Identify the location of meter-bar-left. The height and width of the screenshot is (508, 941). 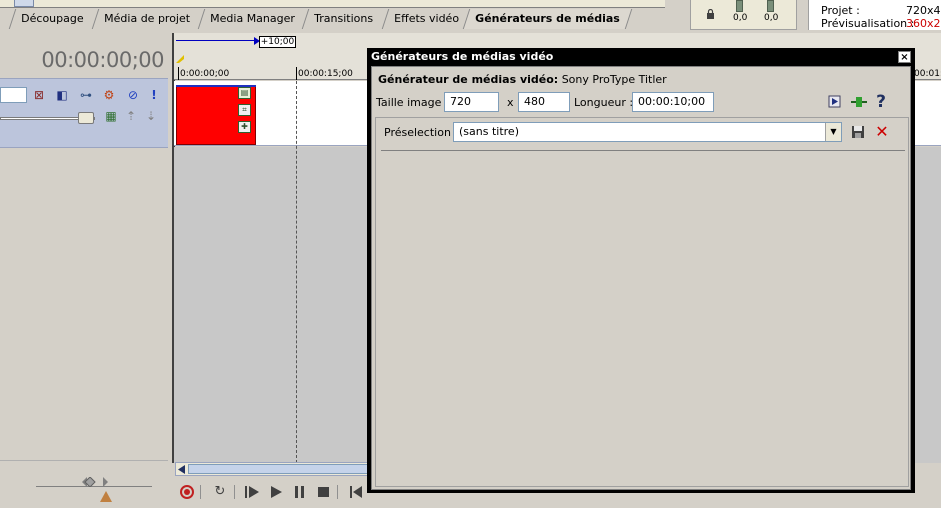
(739, 6).